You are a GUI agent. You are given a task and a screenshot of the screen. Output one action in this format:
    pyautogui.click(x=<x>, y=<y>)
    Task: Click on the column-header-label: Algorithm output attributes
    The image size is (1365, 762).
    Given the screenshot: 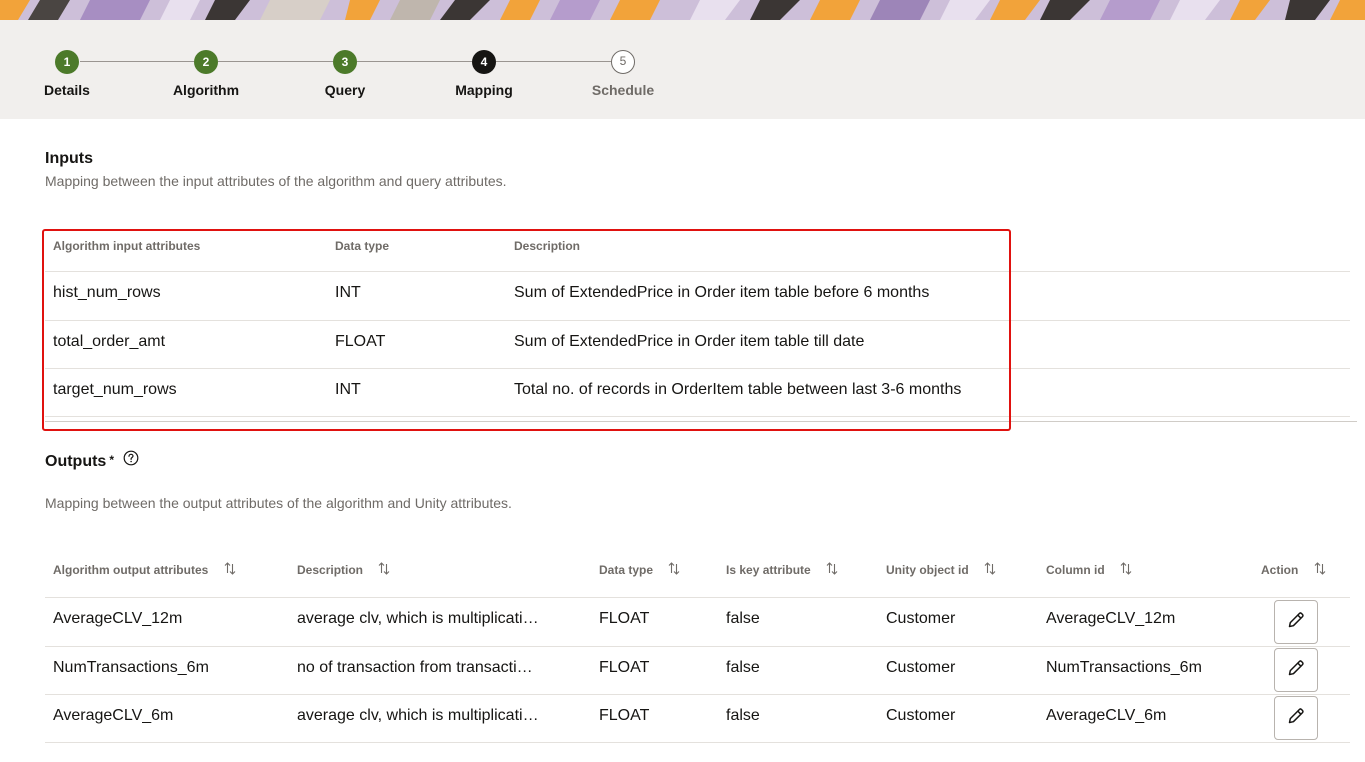 What is the action you would take?
    pyautogui.click(x=131, y=570)
    